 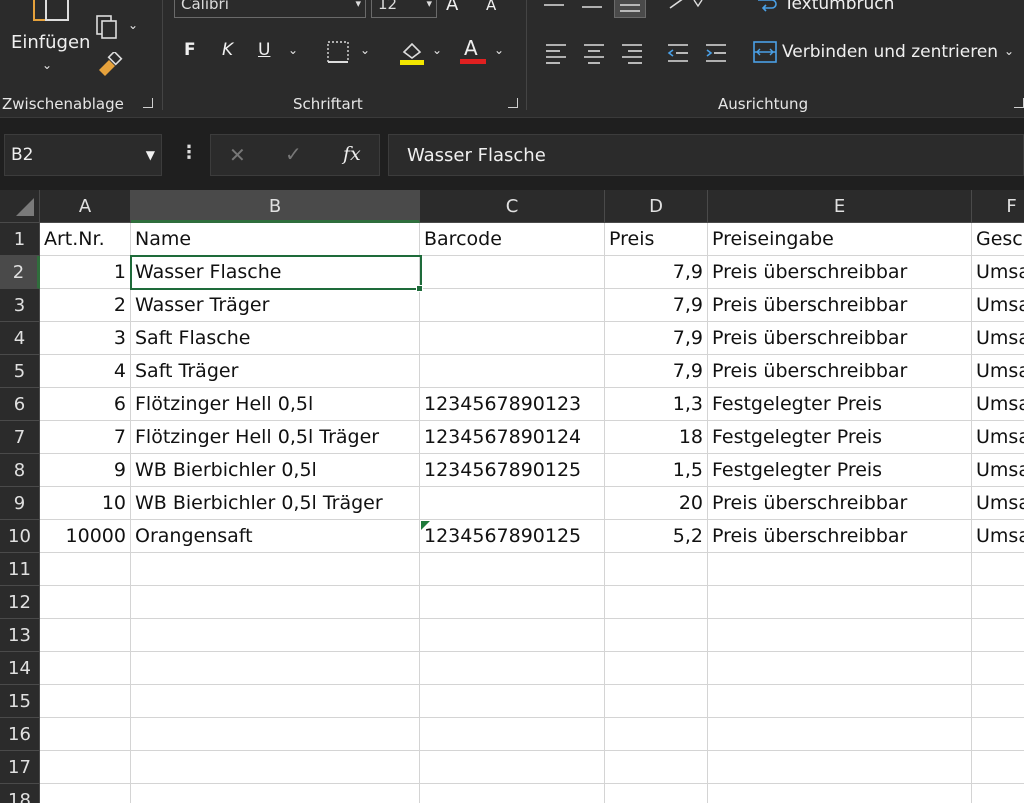 What do you see at coordinates (83, 155) in the screenshot?
I see `name-box: B2 ▼` at bounding box center [83, 155].